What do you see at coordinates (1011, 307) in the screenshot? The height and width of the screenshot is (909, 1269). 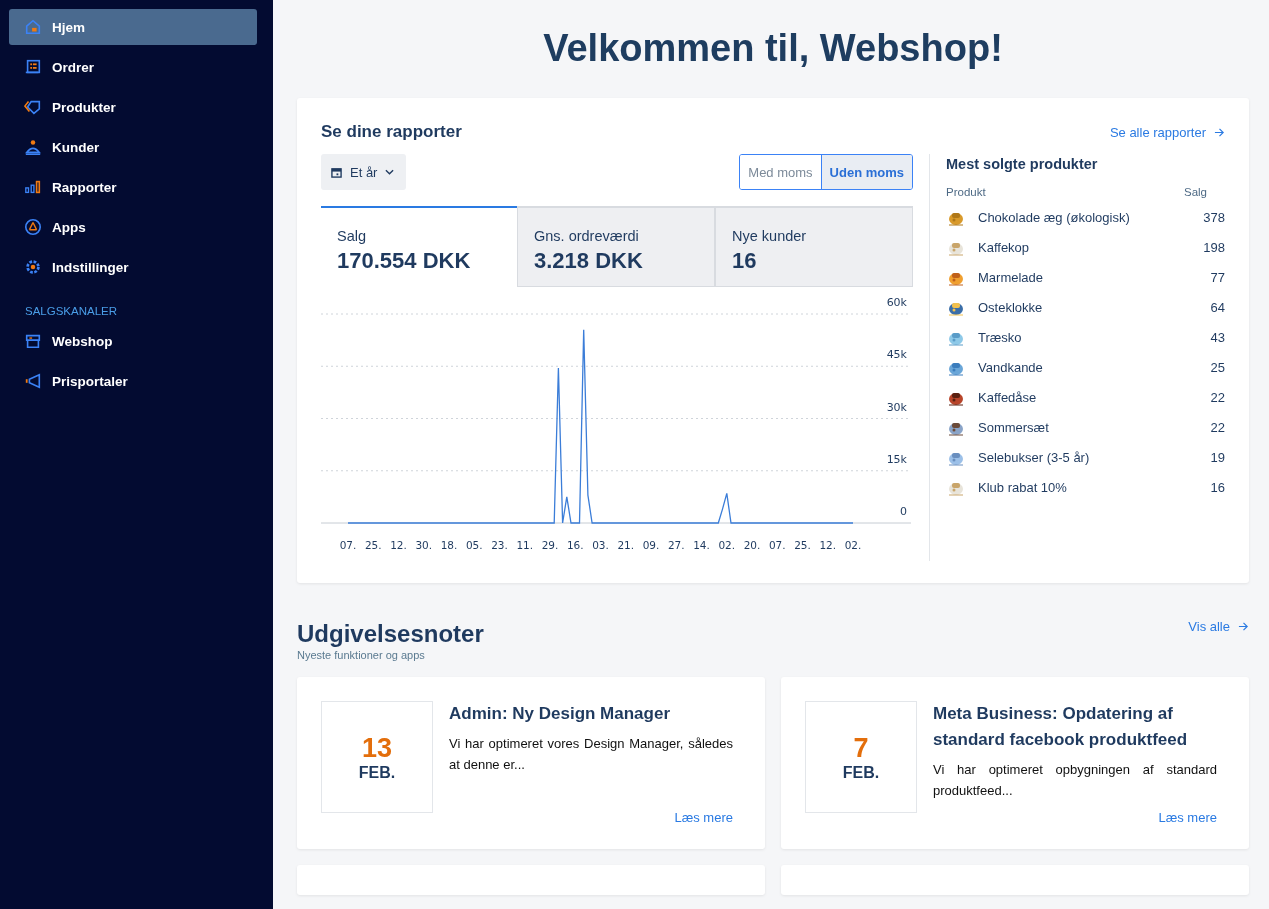 I see `product-name: Osteklokke` at bounding box center [1011, 307].